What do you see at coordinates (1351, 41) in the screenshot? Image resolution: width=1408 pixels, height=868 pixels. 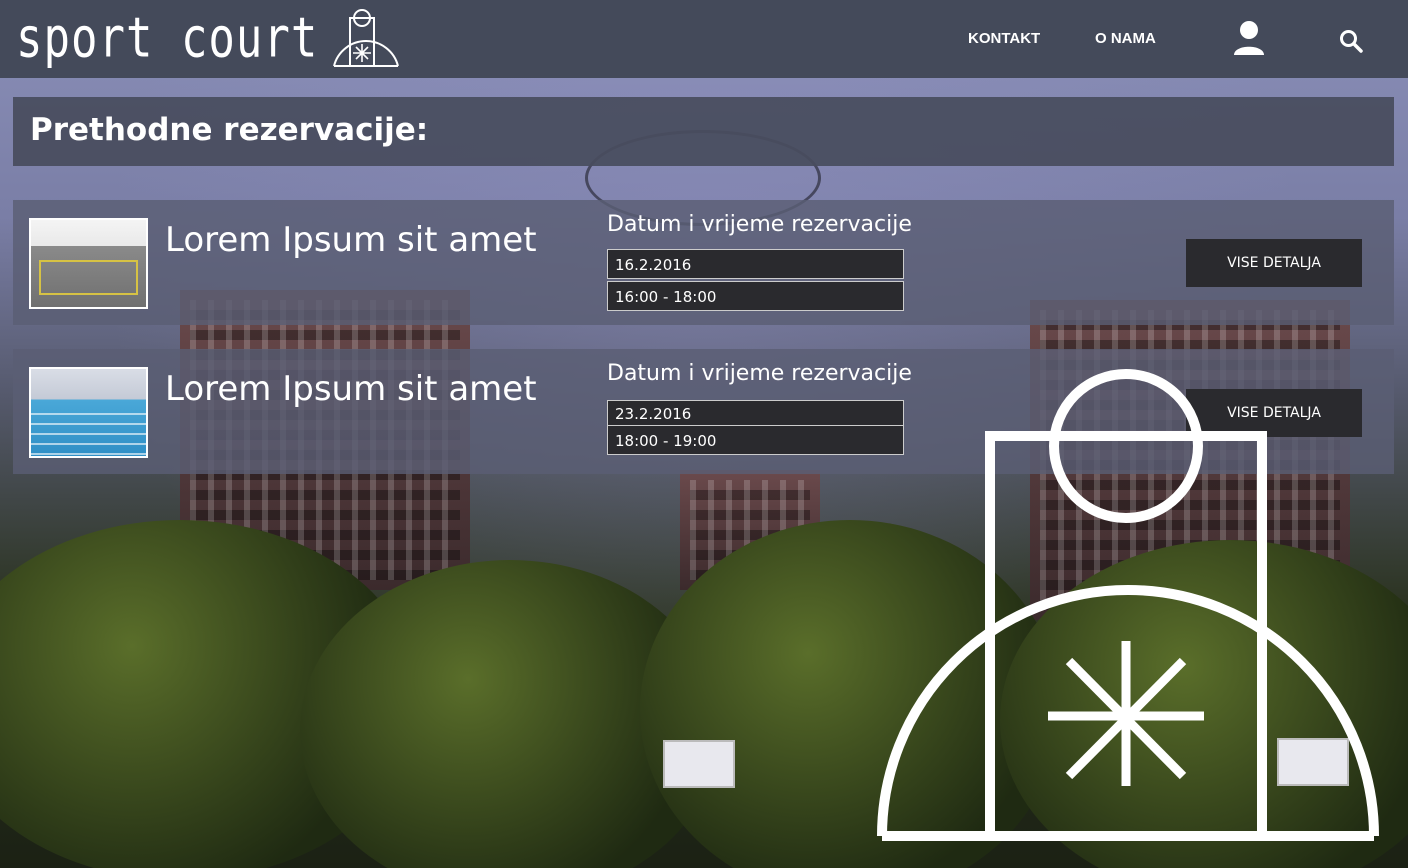 I see `search-icon` at bounding box center [1351, 41].